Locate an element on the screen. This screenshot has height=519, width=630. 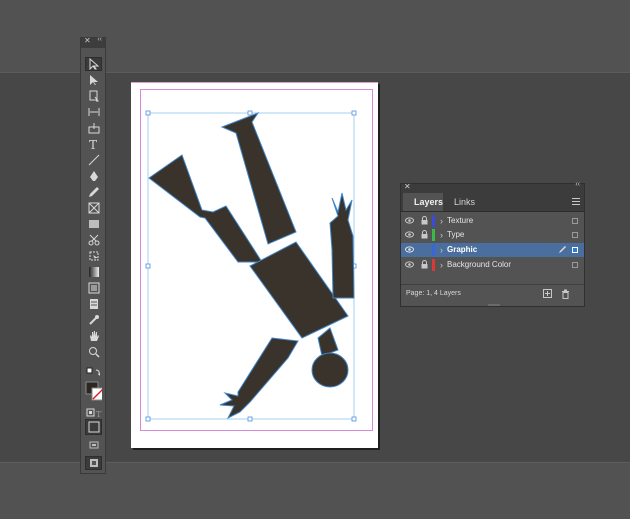
rectangle-tool-icon is located at coordinates (93, 224).